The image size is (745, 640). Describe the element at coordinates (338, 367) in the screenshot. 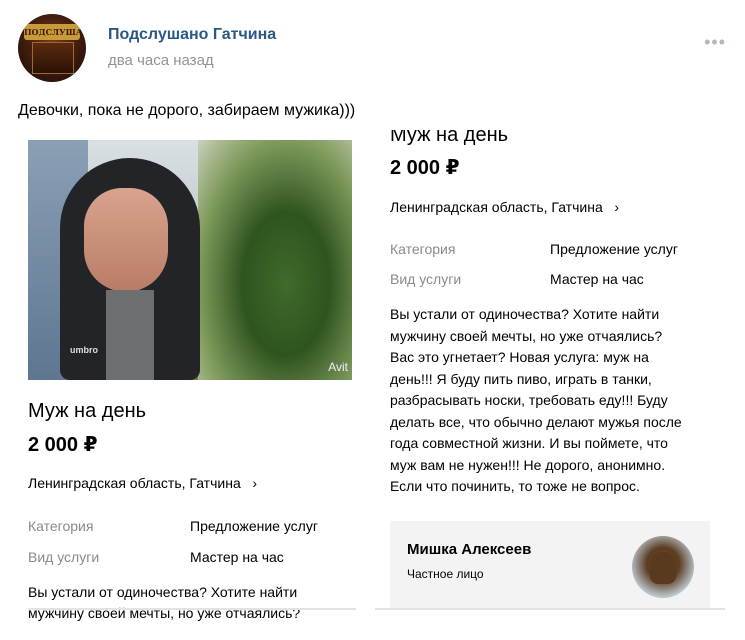

I see `photo-watermark: Avit` at that location.